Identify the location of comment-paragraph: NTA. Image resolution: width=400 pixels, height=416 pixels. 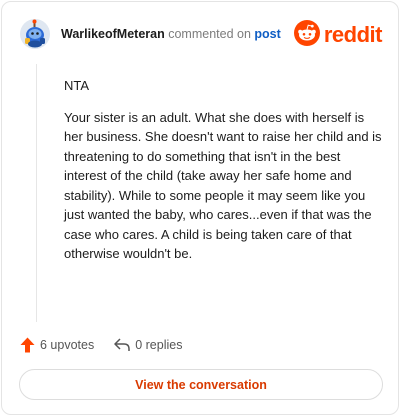
(77, 85).